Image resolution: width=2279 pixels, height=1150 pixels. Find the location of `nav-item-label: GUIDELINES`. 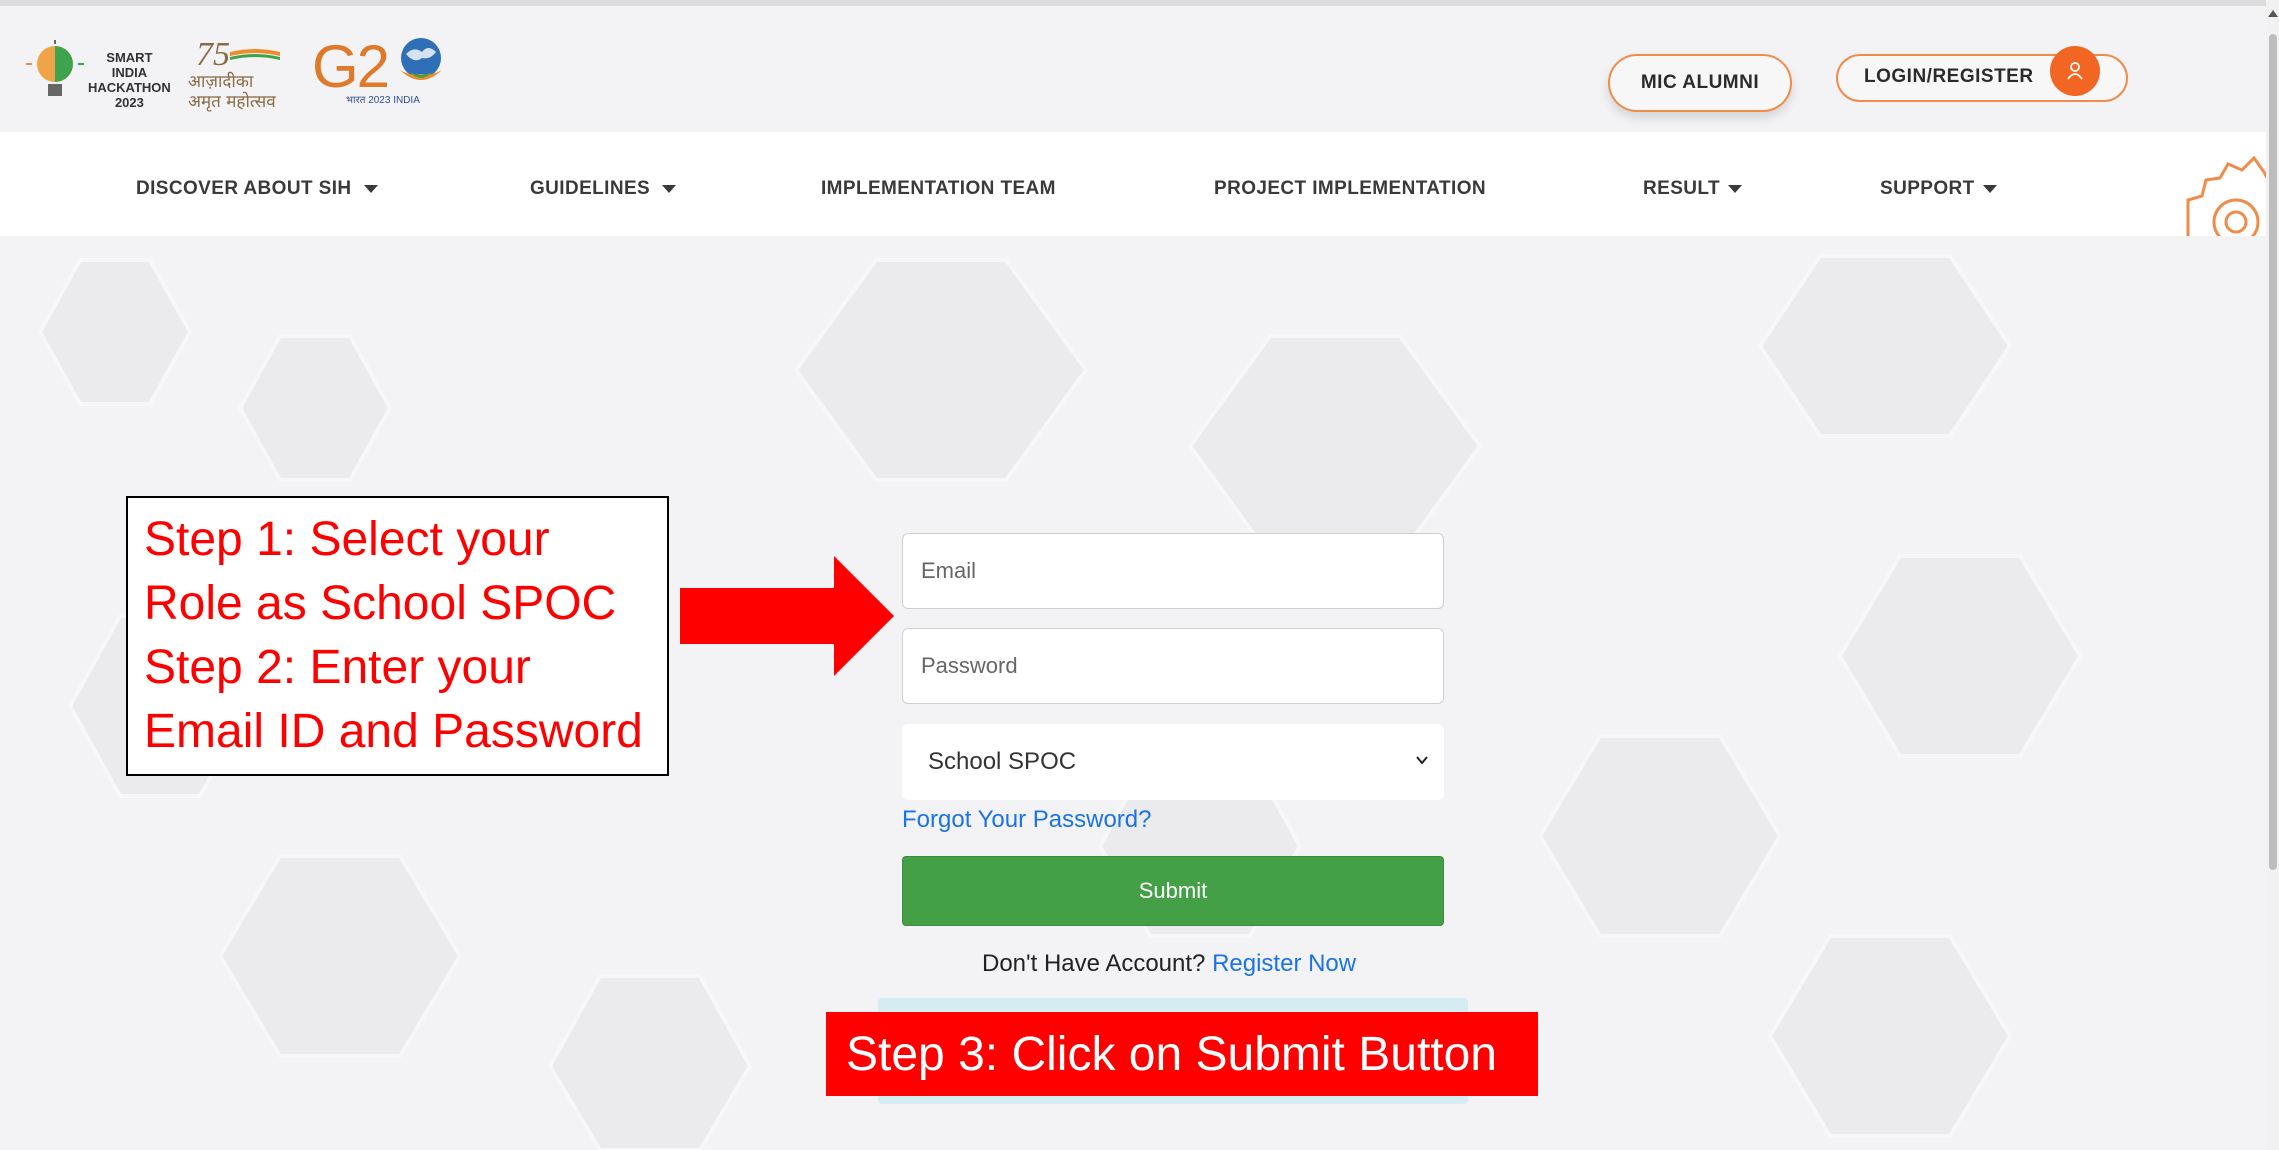

nav-item-label: GUIDELINES is located at coordinates (590, 188).